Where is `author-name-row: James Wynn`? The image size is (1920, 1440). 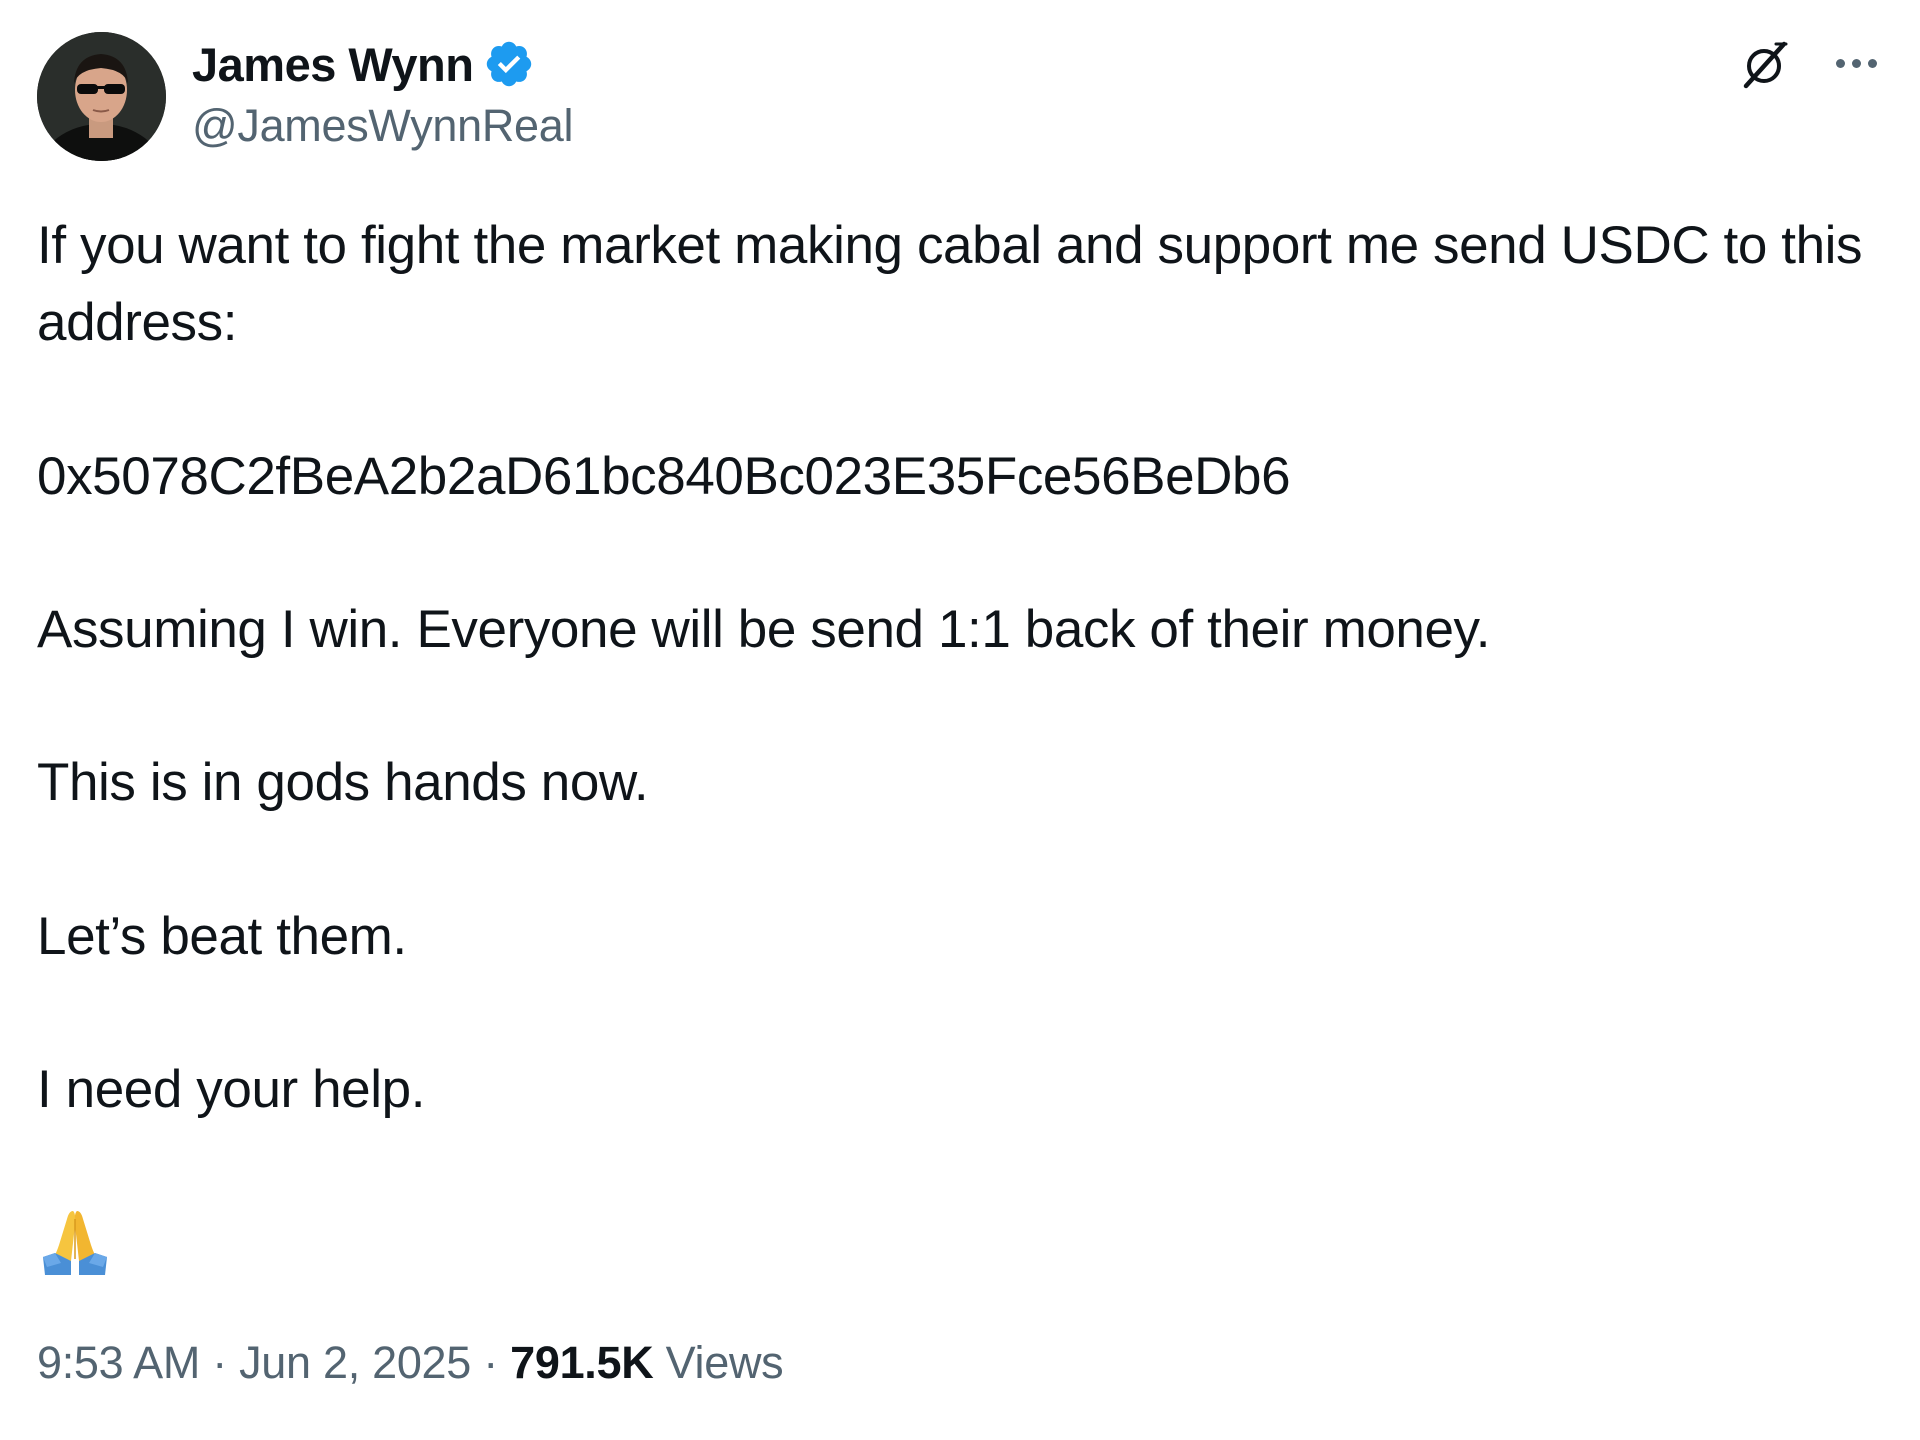
author-name-row: James Wynn is located at coordinates (363, 64).